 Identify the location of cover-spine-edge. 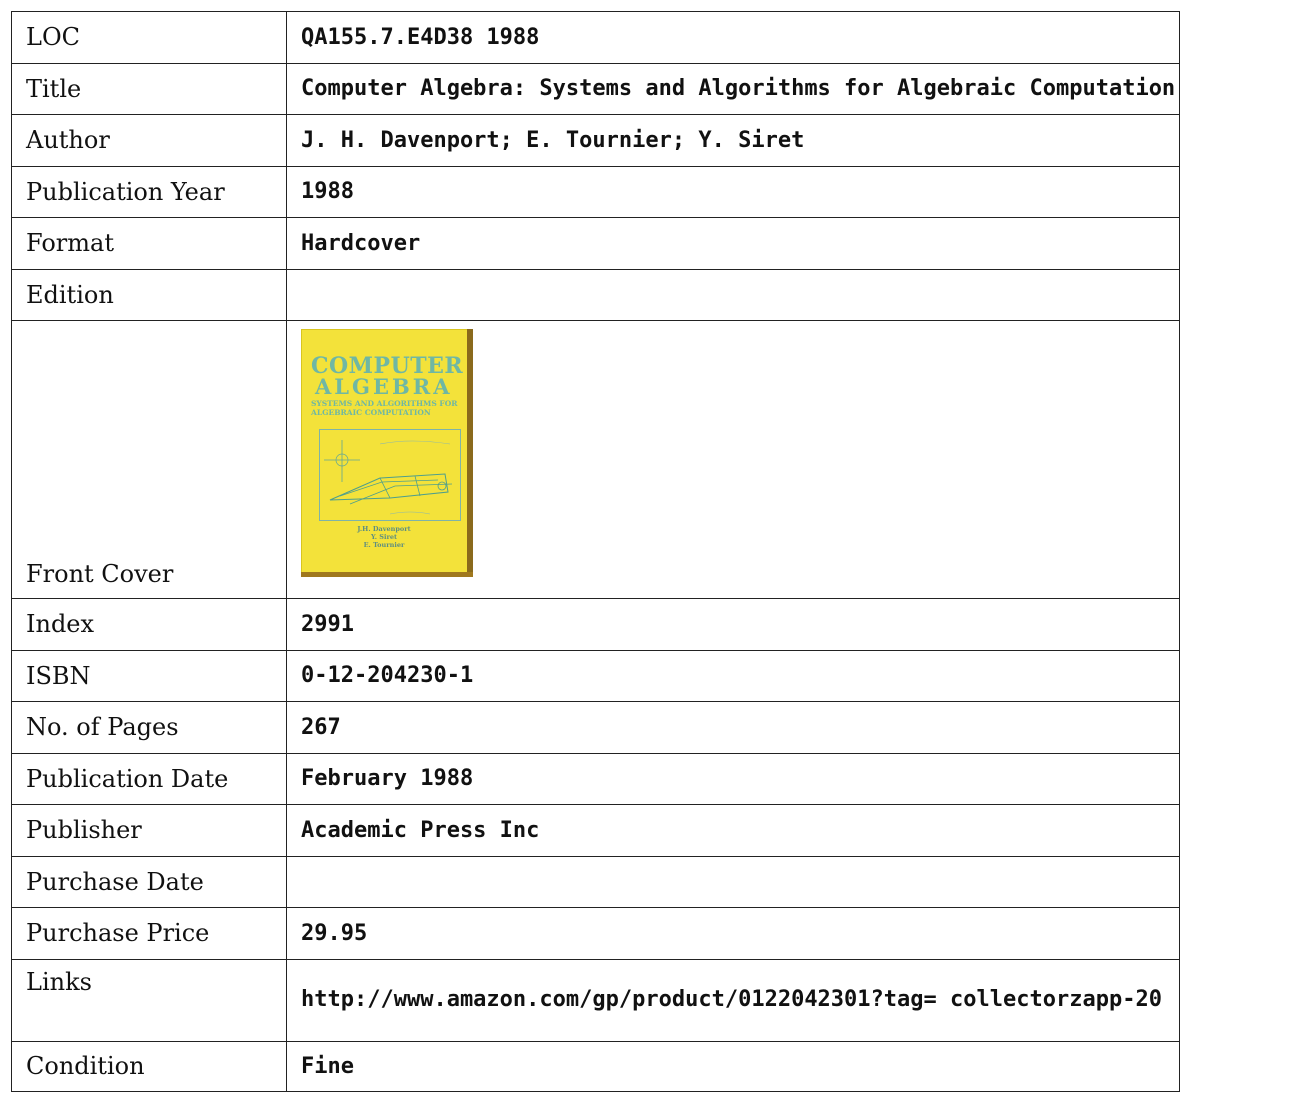
(470, 453).